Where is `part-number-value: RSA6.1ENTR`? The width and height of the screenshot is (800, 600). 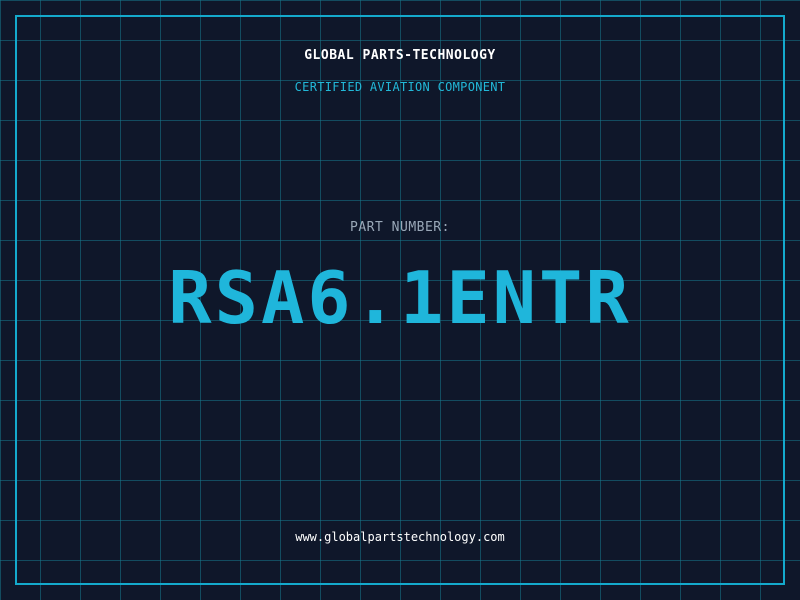 part-number-value: RSA6.1ENTR is located at coordinates (400, 298).